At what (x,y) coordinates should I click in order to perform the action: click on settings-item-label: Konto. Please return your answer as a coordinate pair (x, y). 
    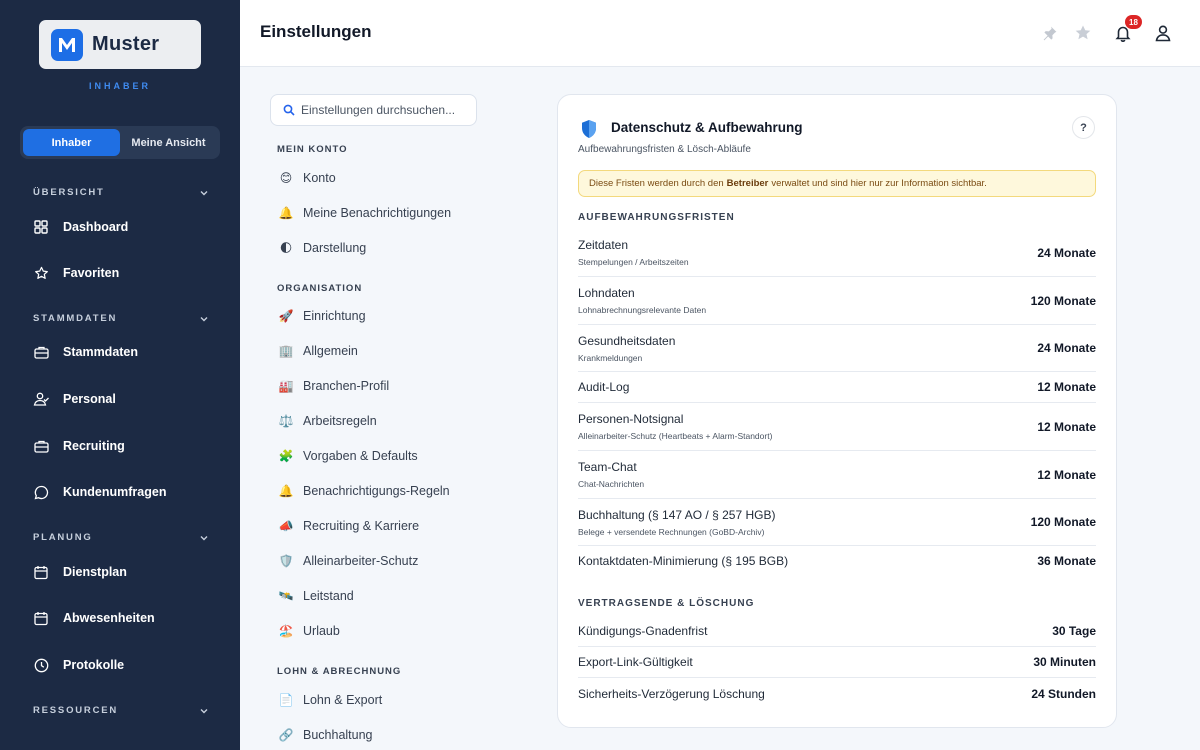
    Looking at the image, I should click on (319, 178).